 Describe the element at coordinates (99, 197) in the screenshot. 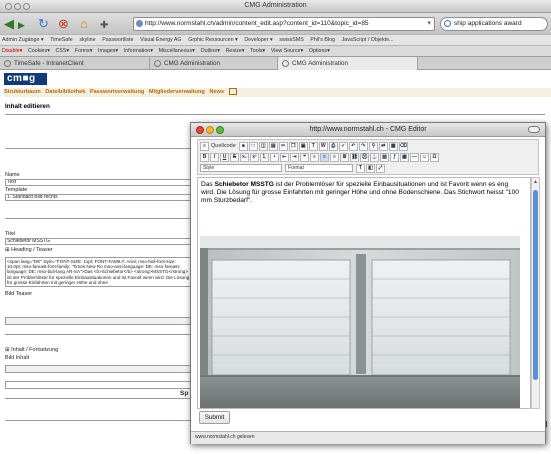

I see `template-select: 1. Standard Bild rechts` at that location.